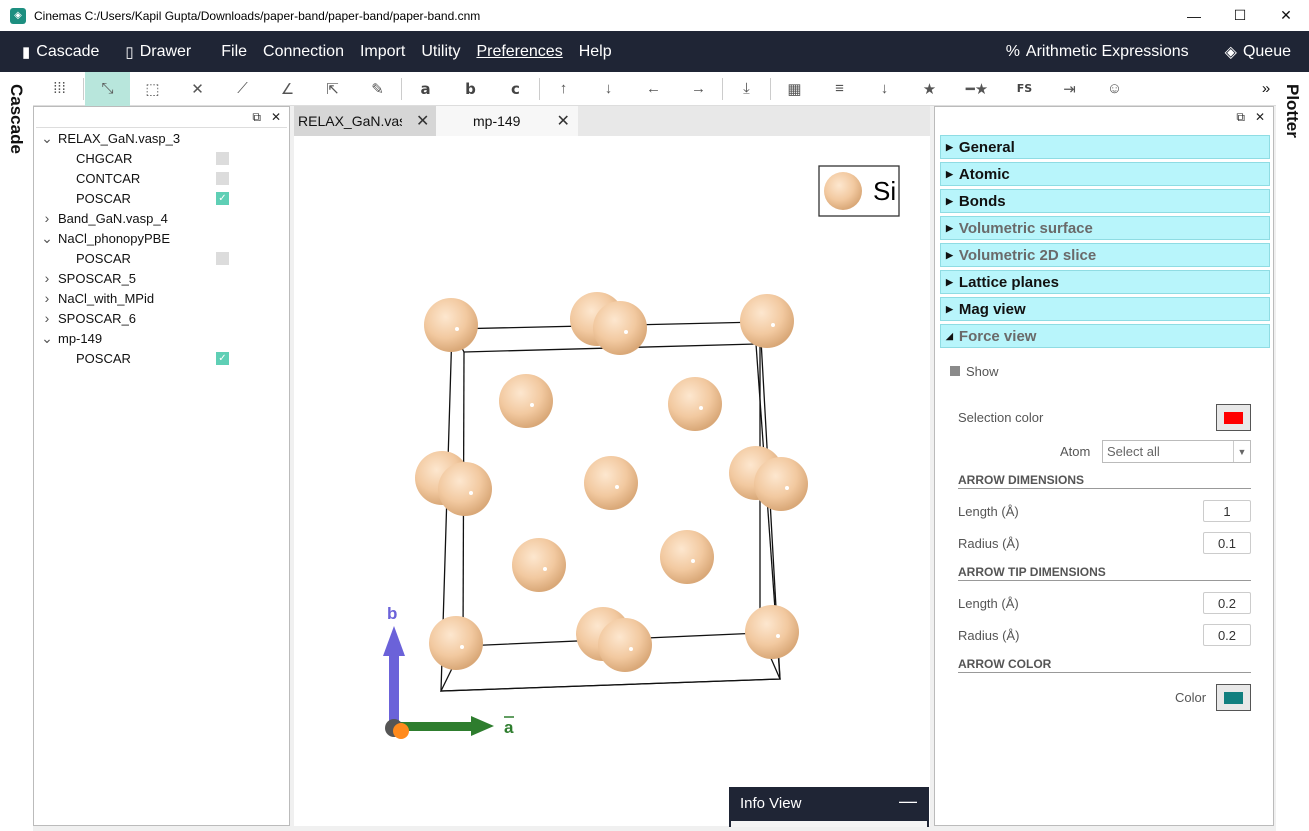  What do you see at coordinates (1233, 417) in the screenshot?
I see `selection-color-button` at bounding box center [1233, 417].